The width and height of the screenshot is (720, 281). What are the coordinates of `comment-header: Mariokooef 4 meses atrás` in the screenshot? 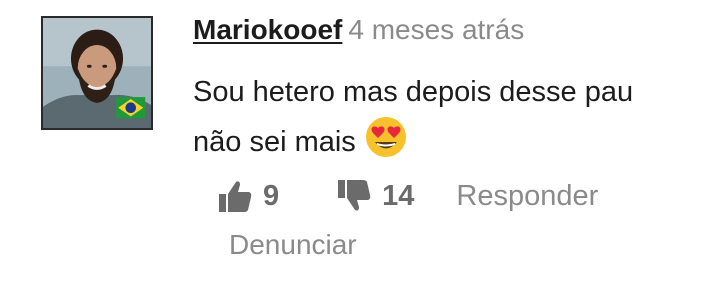 It's located at (358, 30).